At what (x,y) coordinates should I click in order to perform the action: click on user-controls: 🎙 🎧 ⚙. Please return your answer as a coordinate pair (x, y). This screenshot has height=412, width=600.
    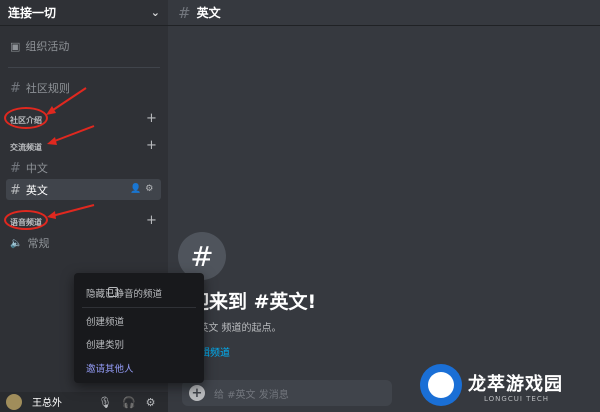
    Looking at the image, I should click on (127, 402).